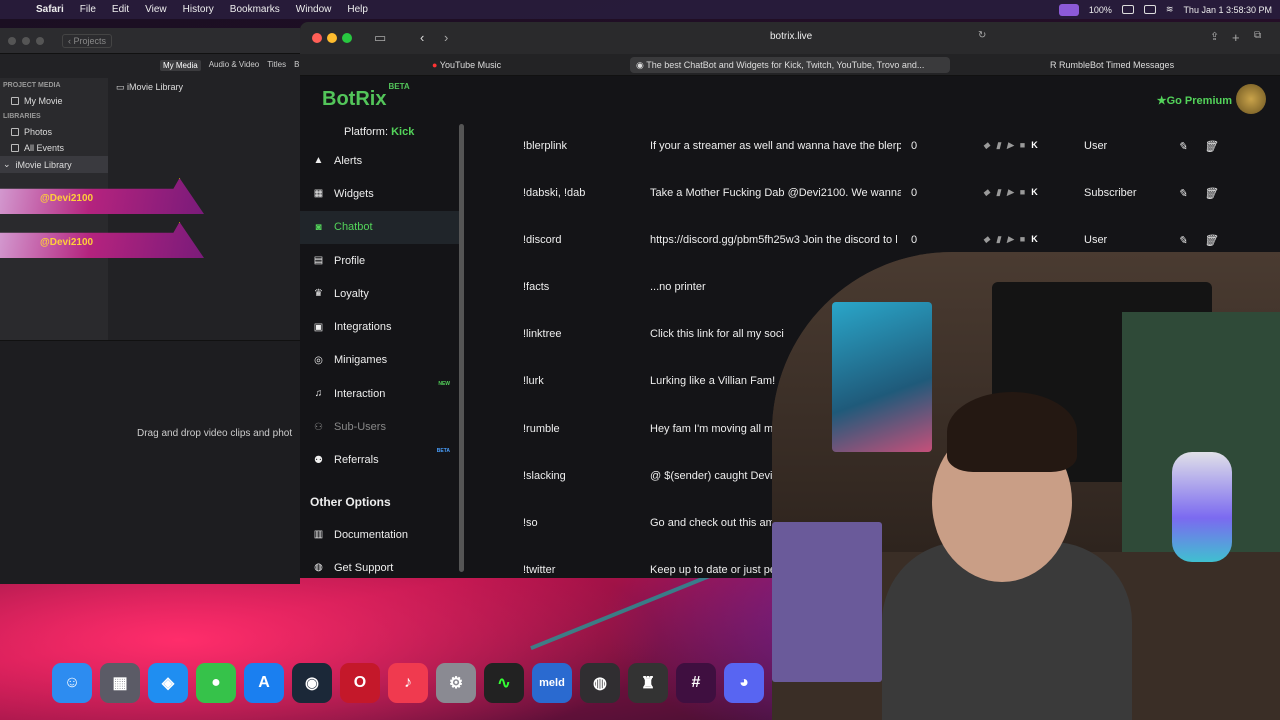 The width and height of the screenshot is (1280, 720). I want to click on sidebar-item-documentation: ▥ Documentation, so click(380, 534).